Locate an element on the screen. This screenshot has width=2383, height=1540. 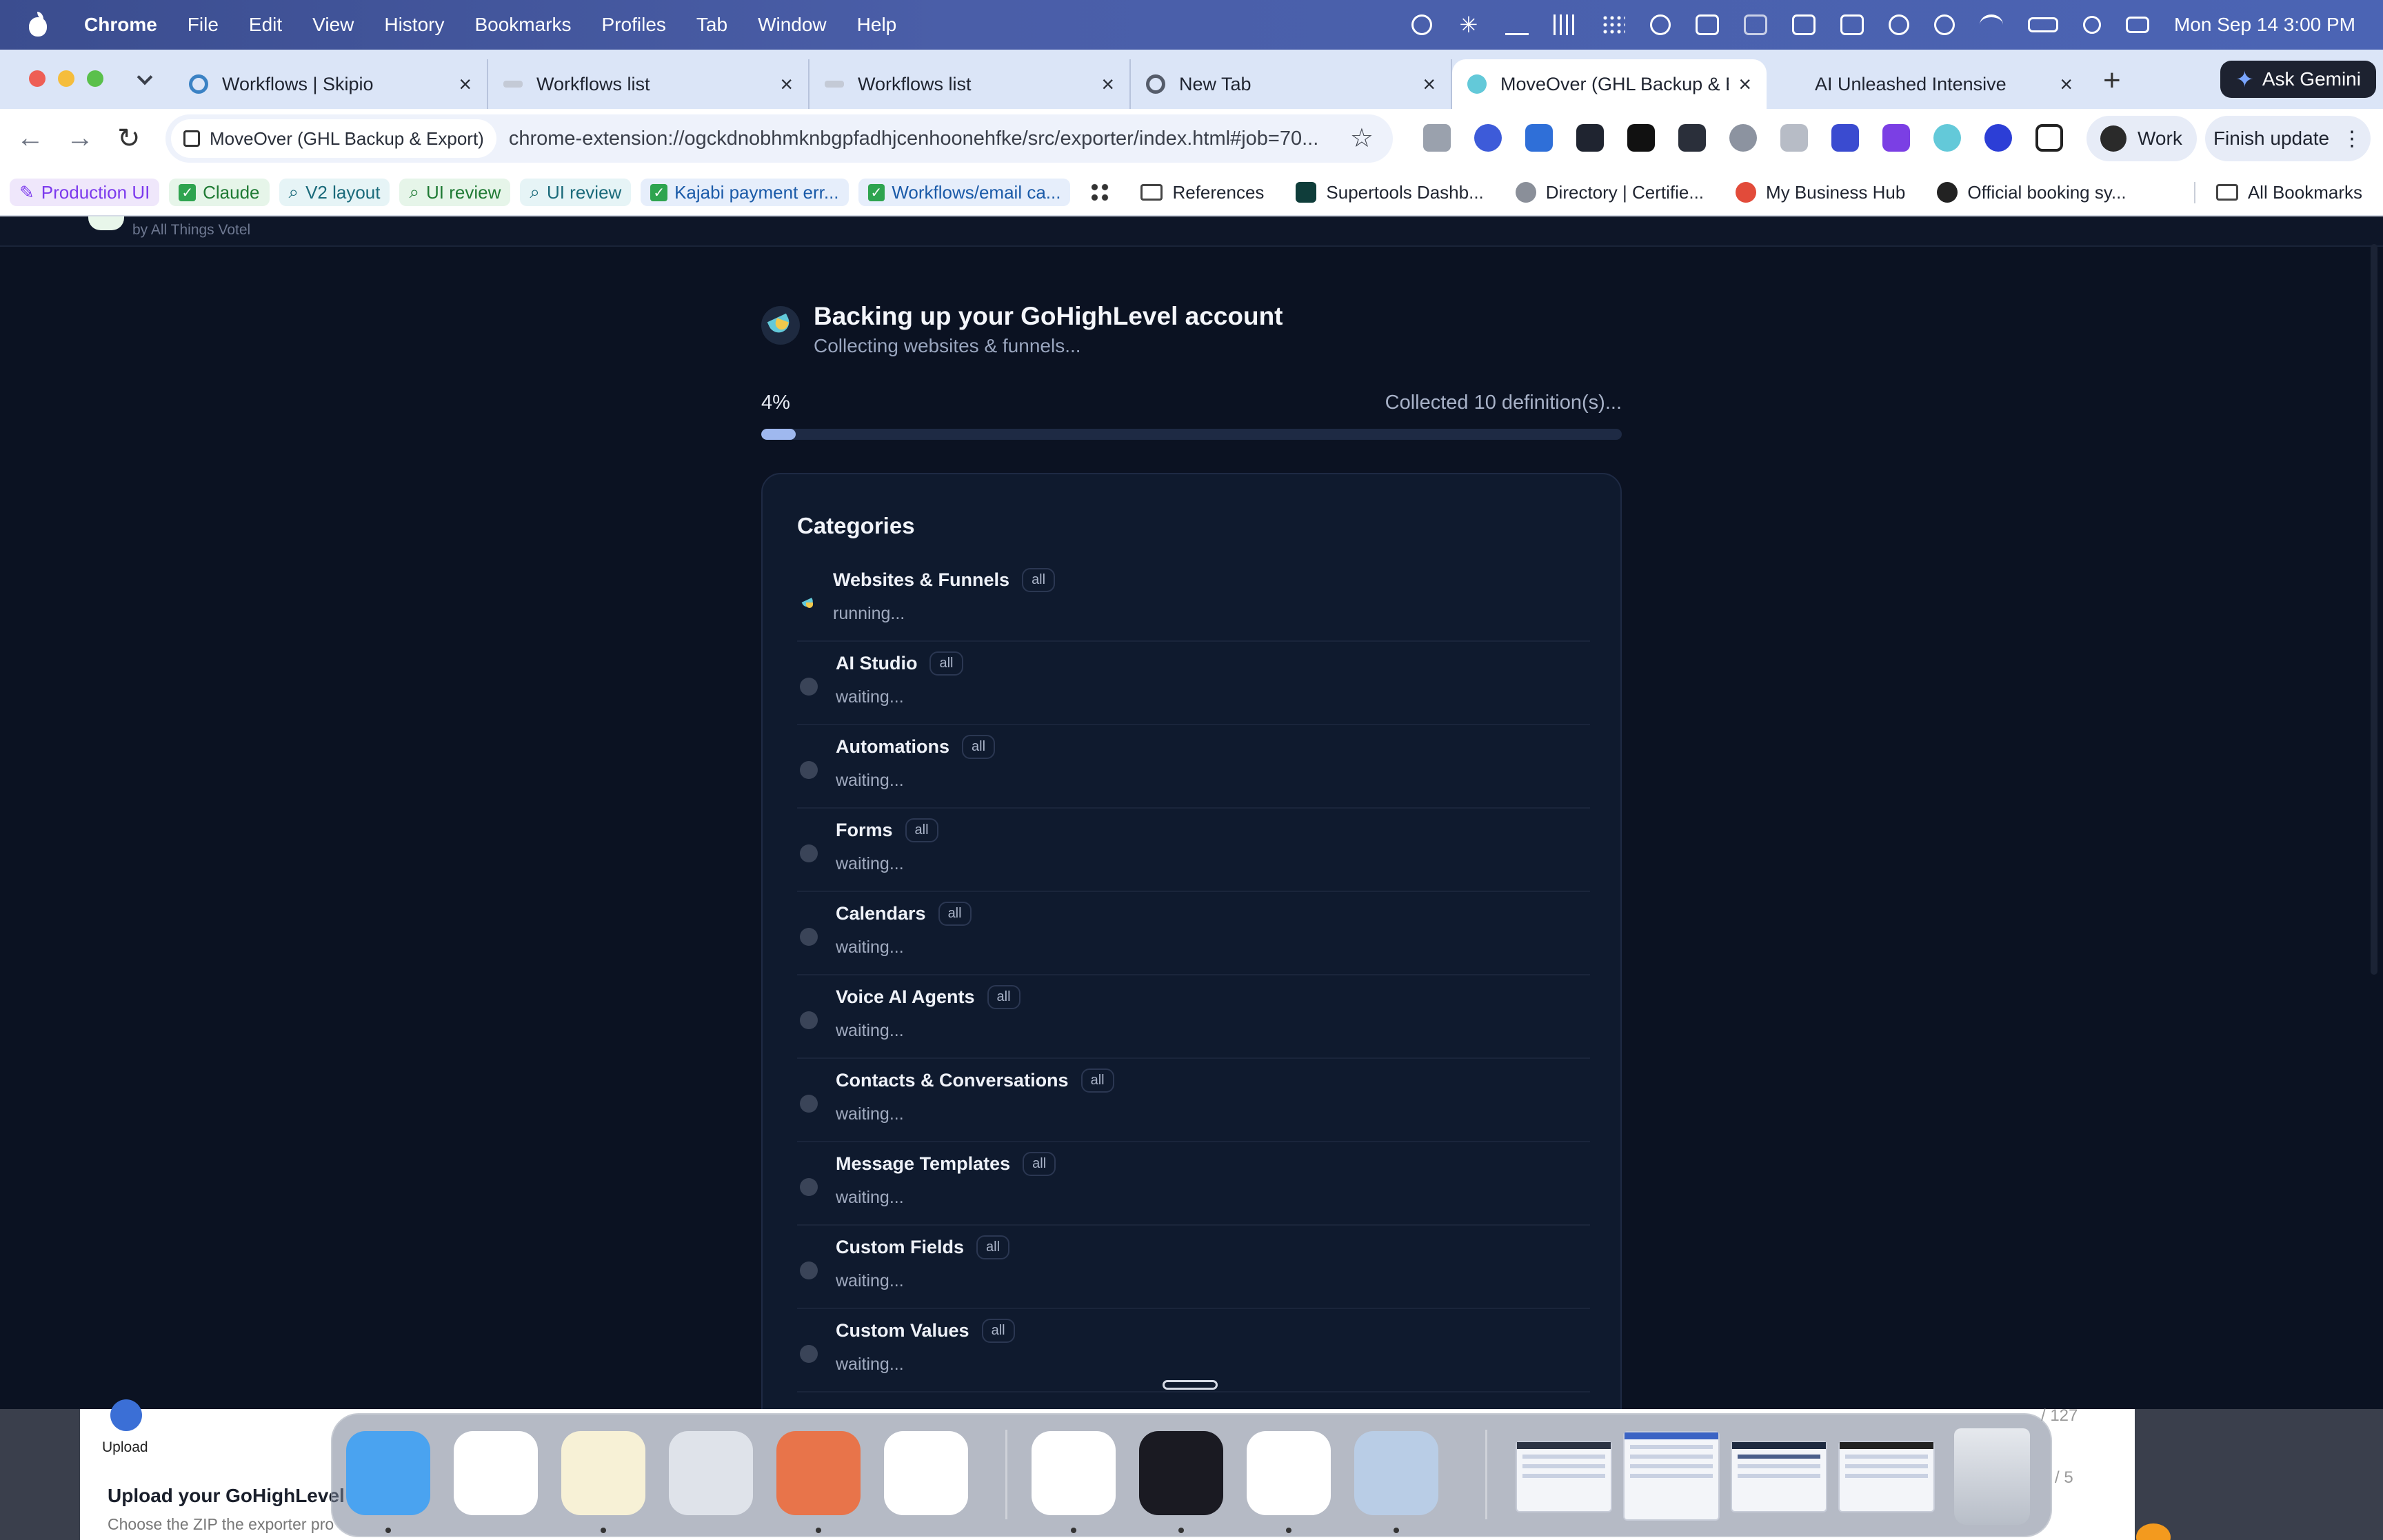
forward-arrow-icon: → is located at coordinates (80, 138).